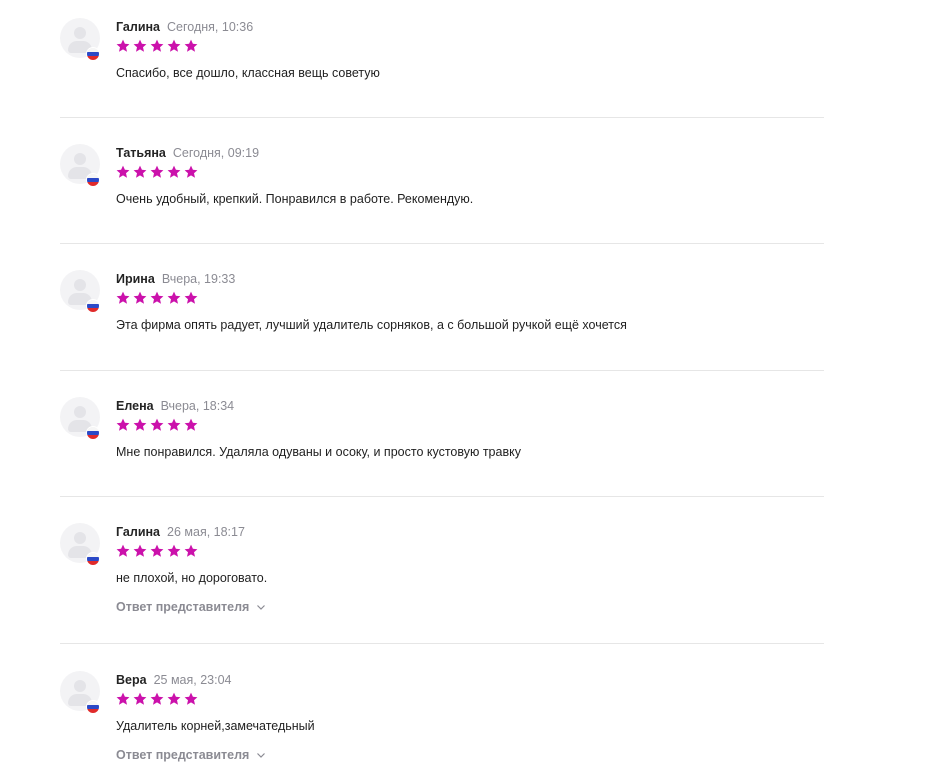  I want to click on review-date: 26 мая, 18:17, so click(206, 532).